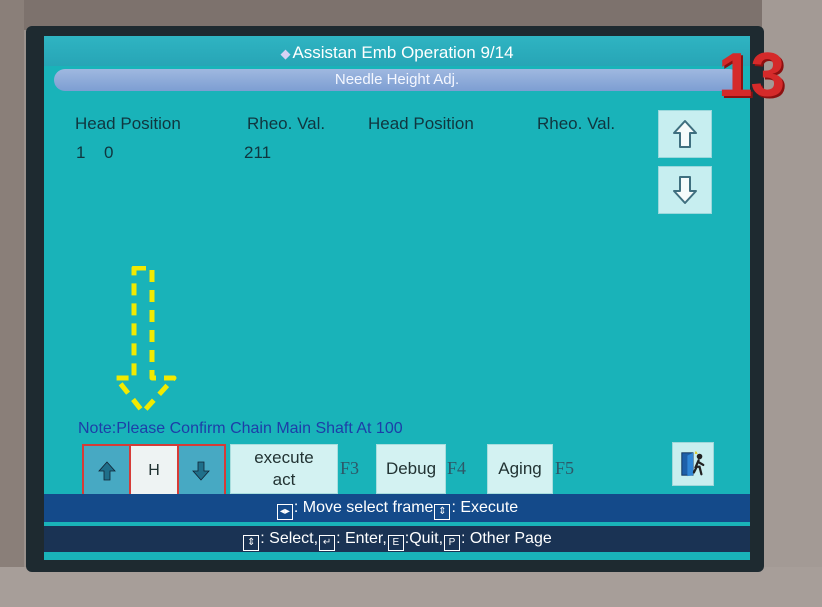 This screenshot has height=607, width=822. What do you see at coordinates (350, 468) in the screenshot?
I see `execute-key-label: F3` at bounding box center [350, 468].